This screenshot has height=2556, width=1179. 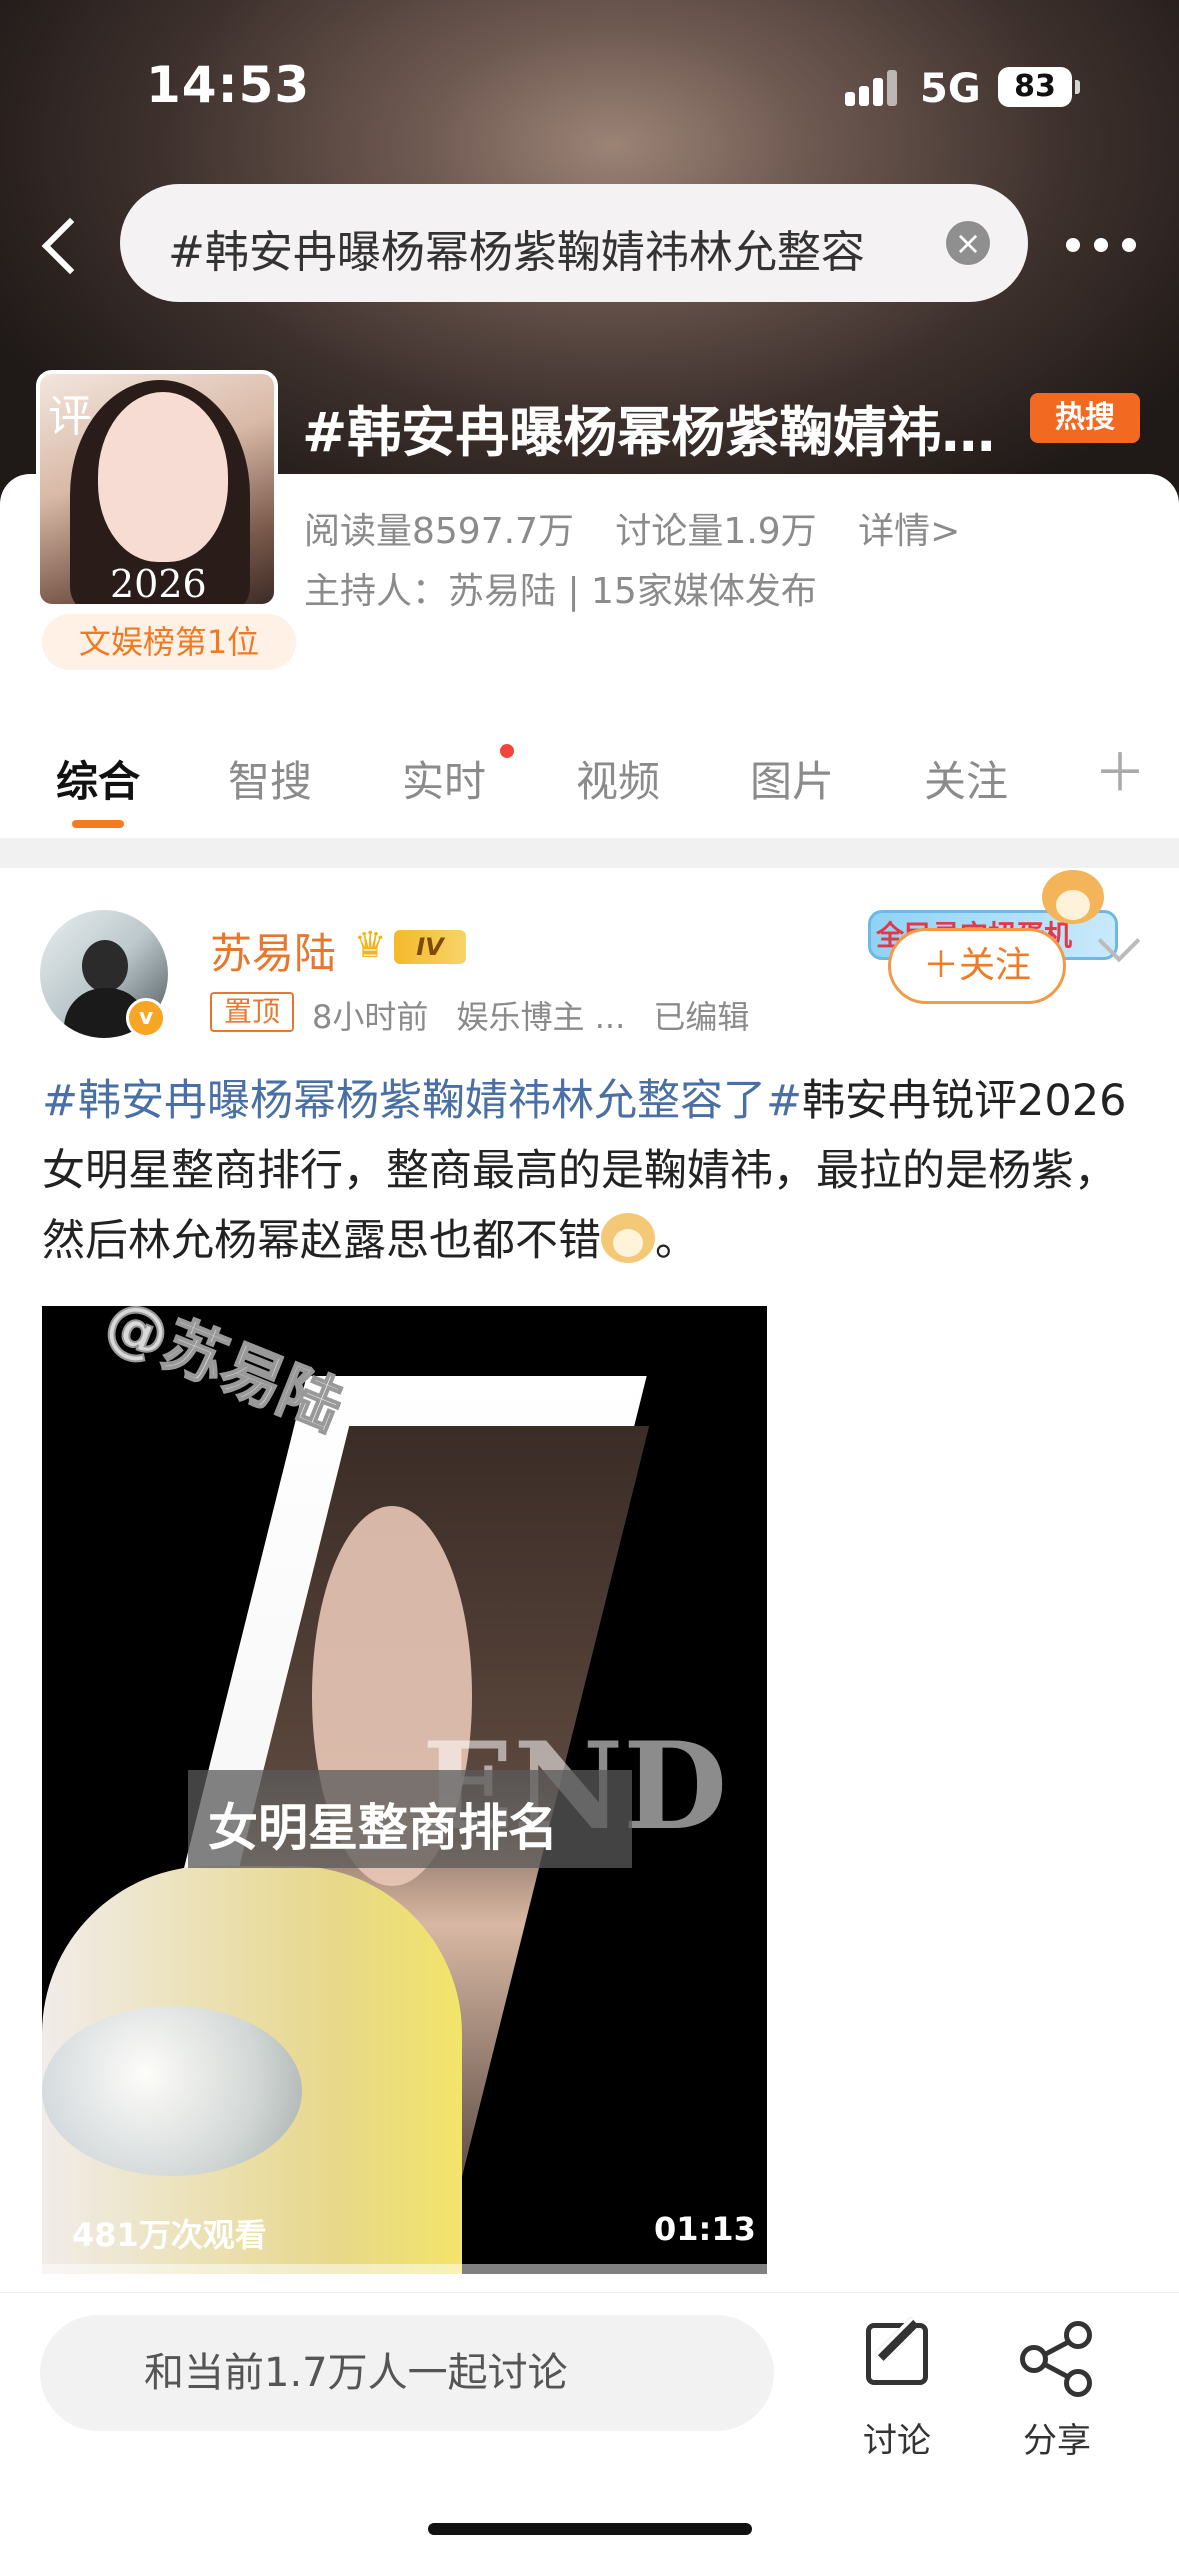 I want to click on topic-stats: 阅读量8597.7万 讨论量1.9万 详情>, so click(x=647, y=528).